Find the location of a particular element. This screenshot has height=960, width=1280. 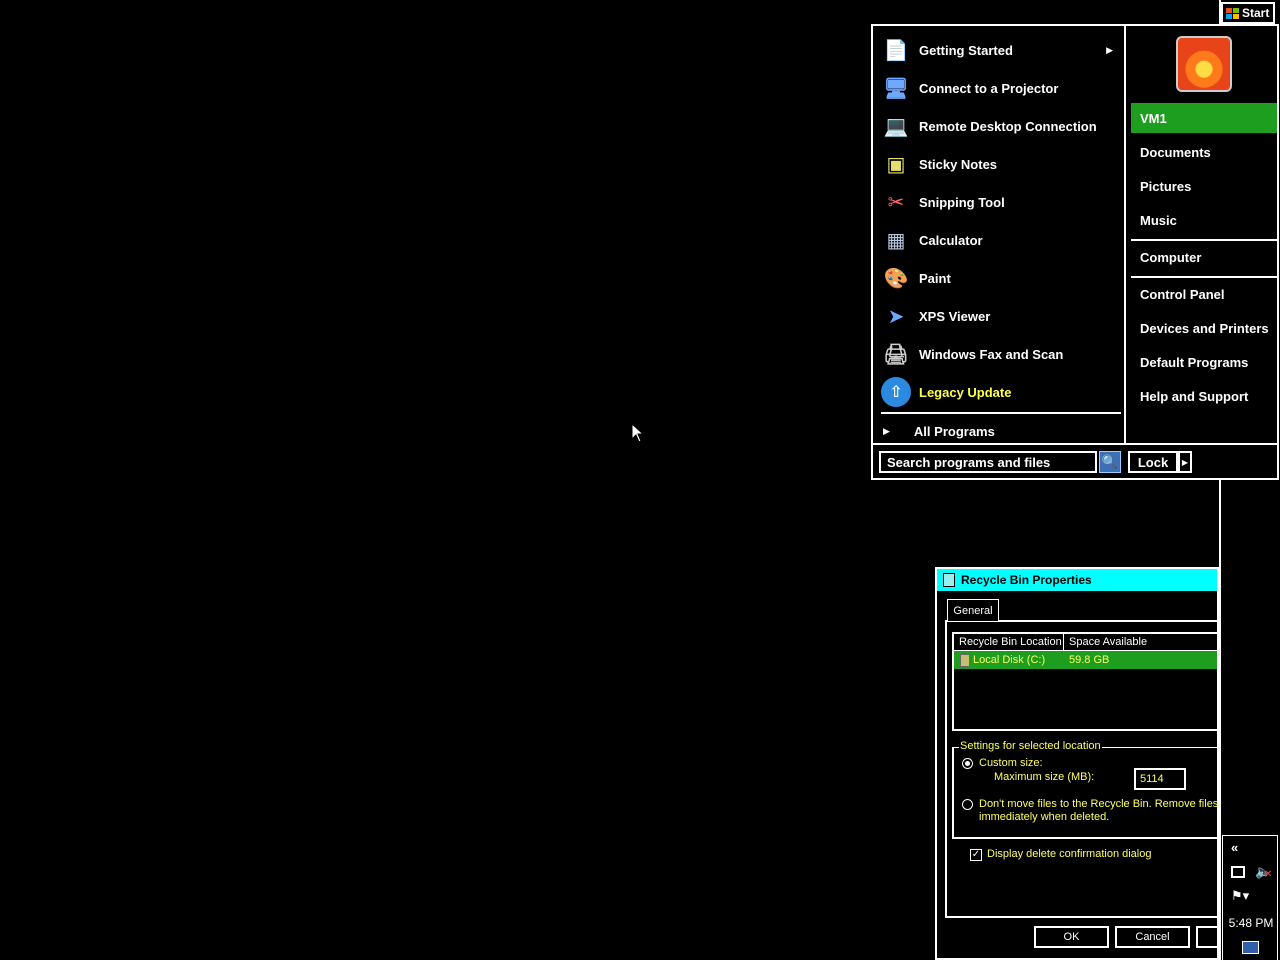

location-label: Local Disk (C:) is located at coordinates (1009, 660).